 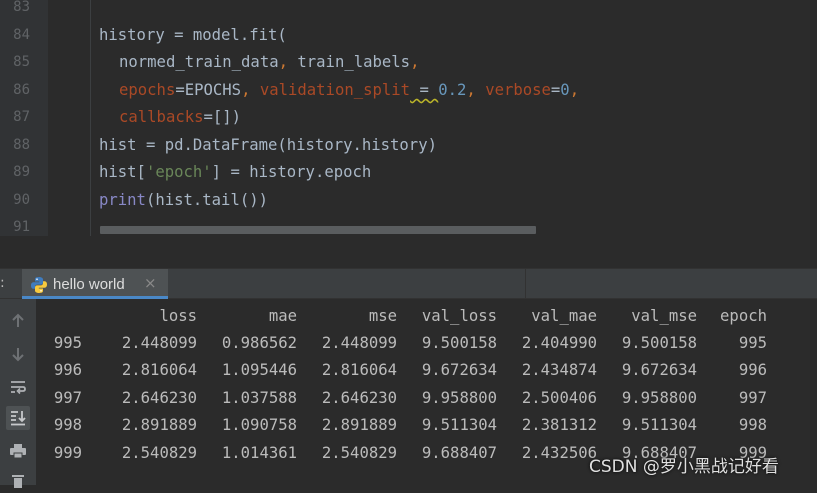 What do you see at coordinates (207, 200) in the screenshot?
I see `code-token: (hist.tail())` at bounding box center [207, 200].